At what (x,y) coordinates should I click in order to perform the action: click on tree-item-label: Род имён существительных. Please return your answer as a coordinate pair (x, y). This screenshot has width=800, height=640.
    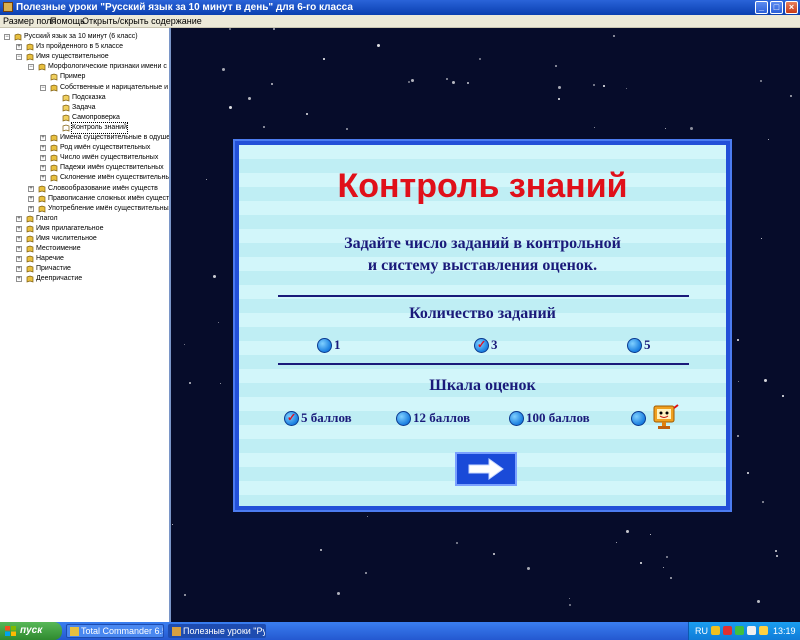
    Looking at the image, I should click on (105, 148).